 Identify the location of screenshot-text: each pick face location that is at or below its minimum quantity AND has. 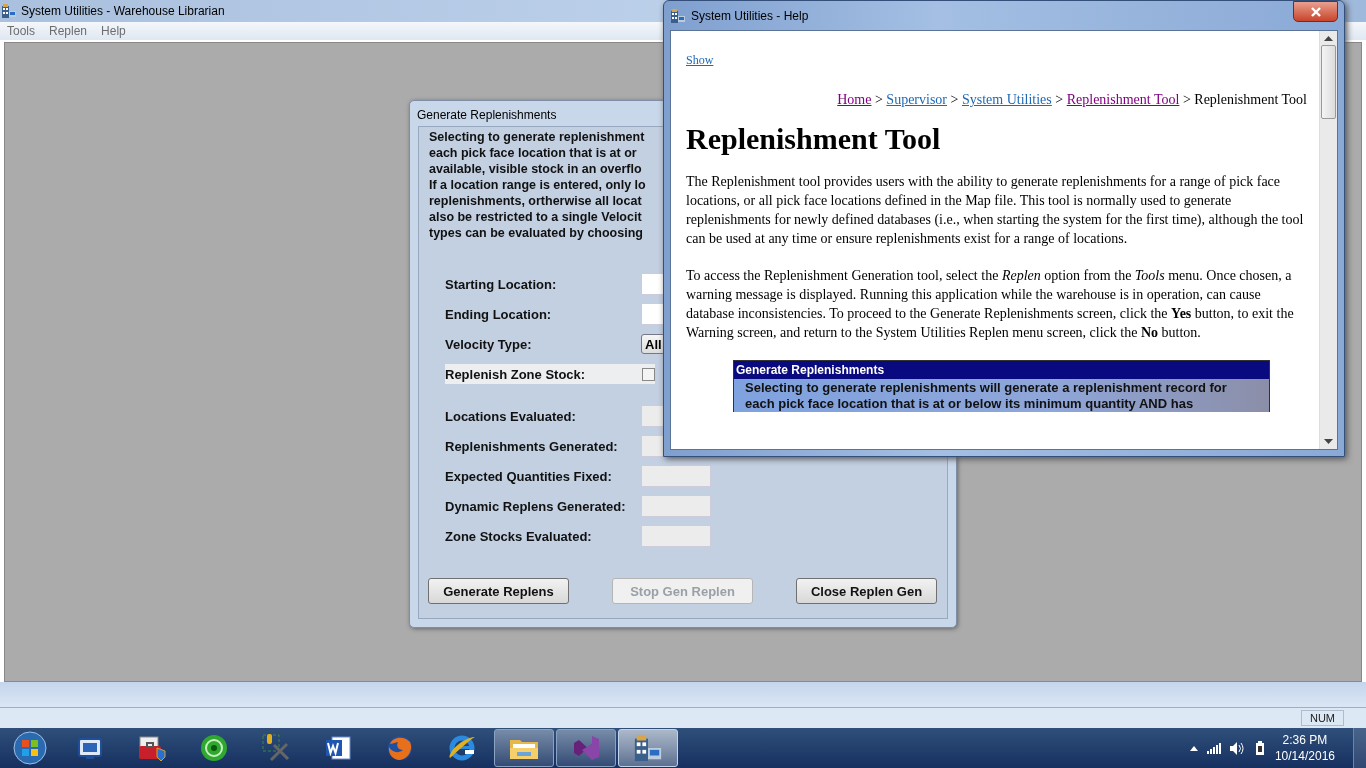
(970, 404).